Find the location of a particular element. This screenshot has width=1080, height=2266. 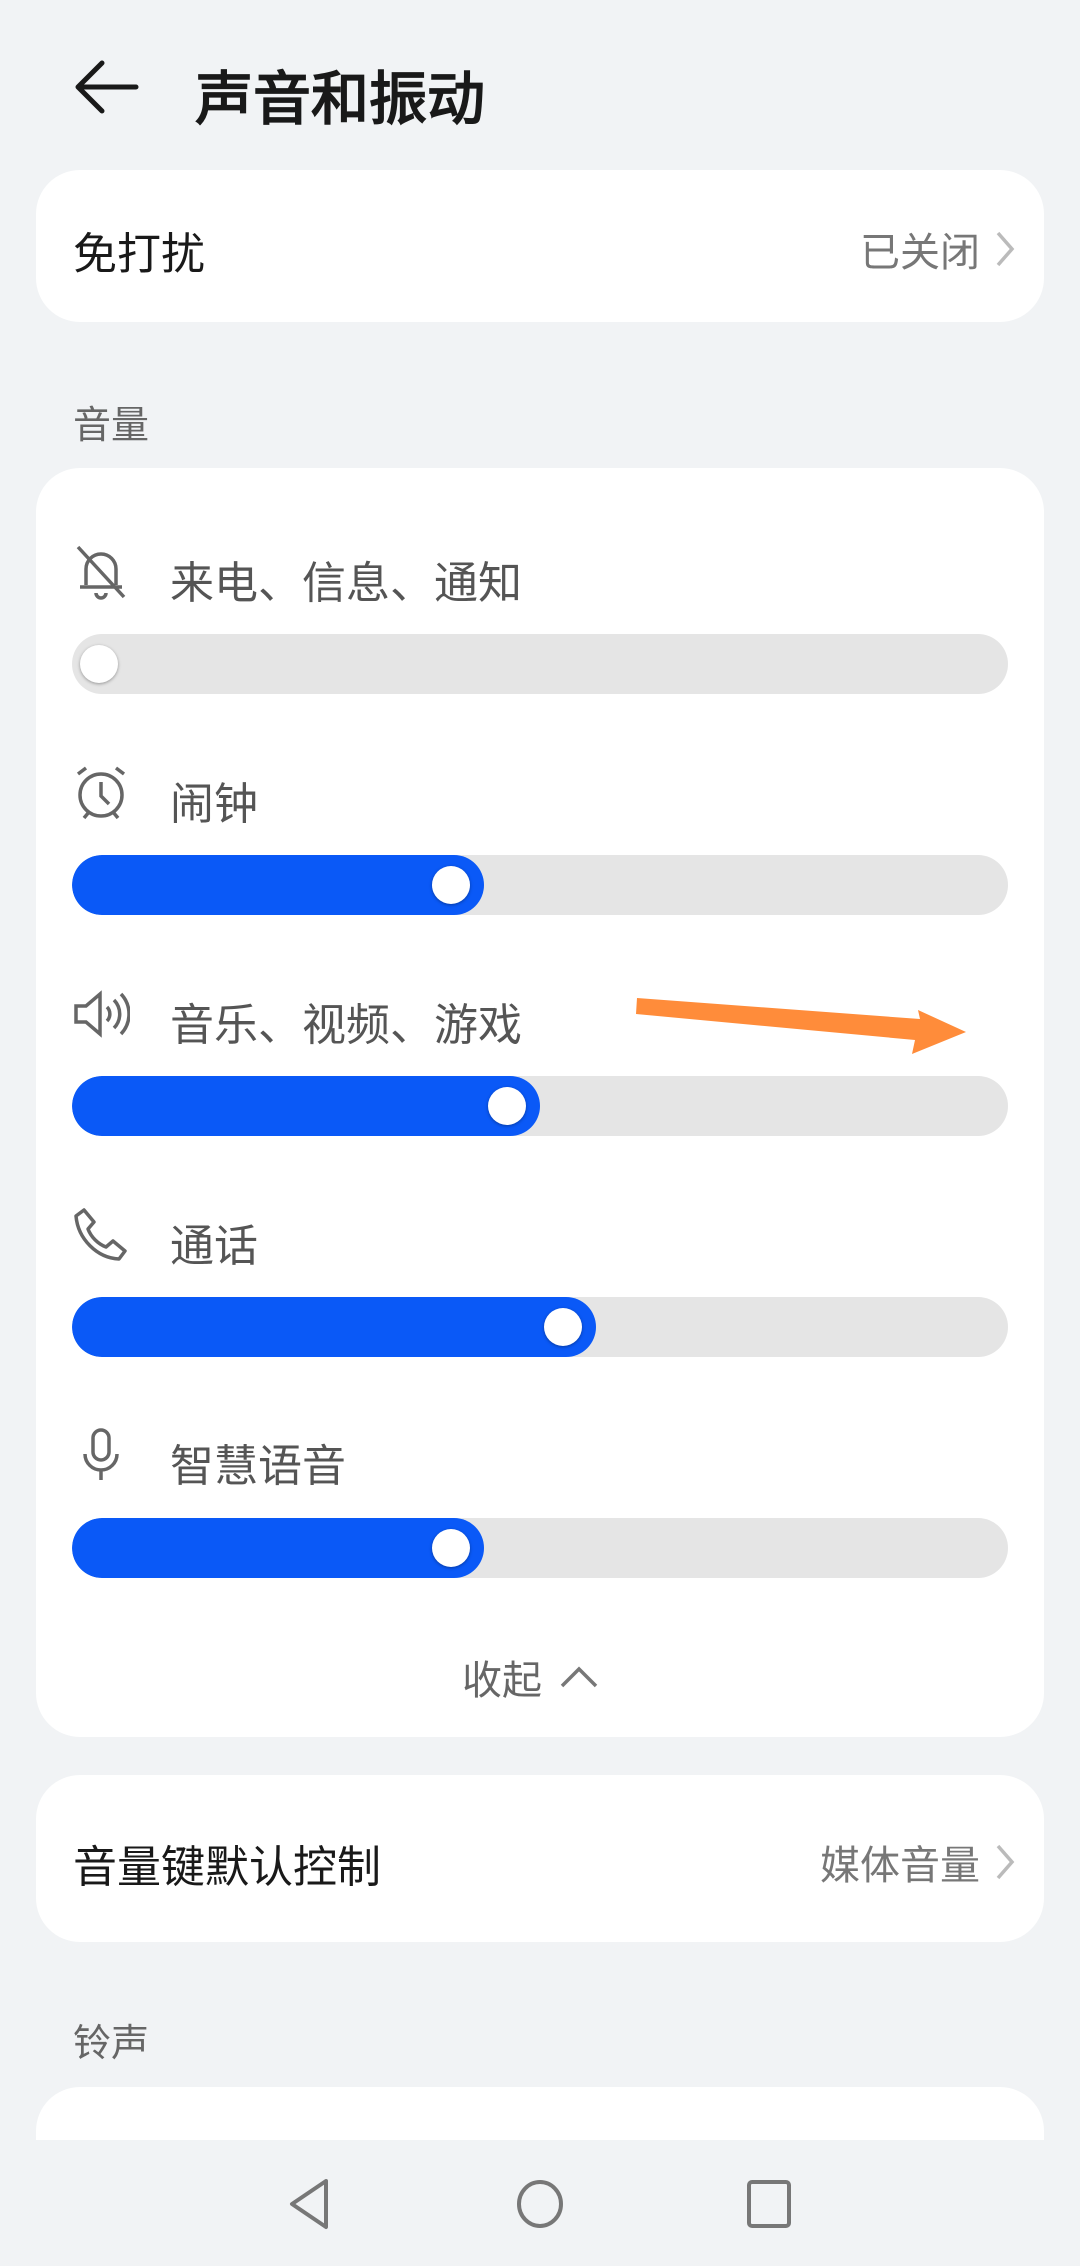

navigation-bar is located at coordinates (540, 2203).